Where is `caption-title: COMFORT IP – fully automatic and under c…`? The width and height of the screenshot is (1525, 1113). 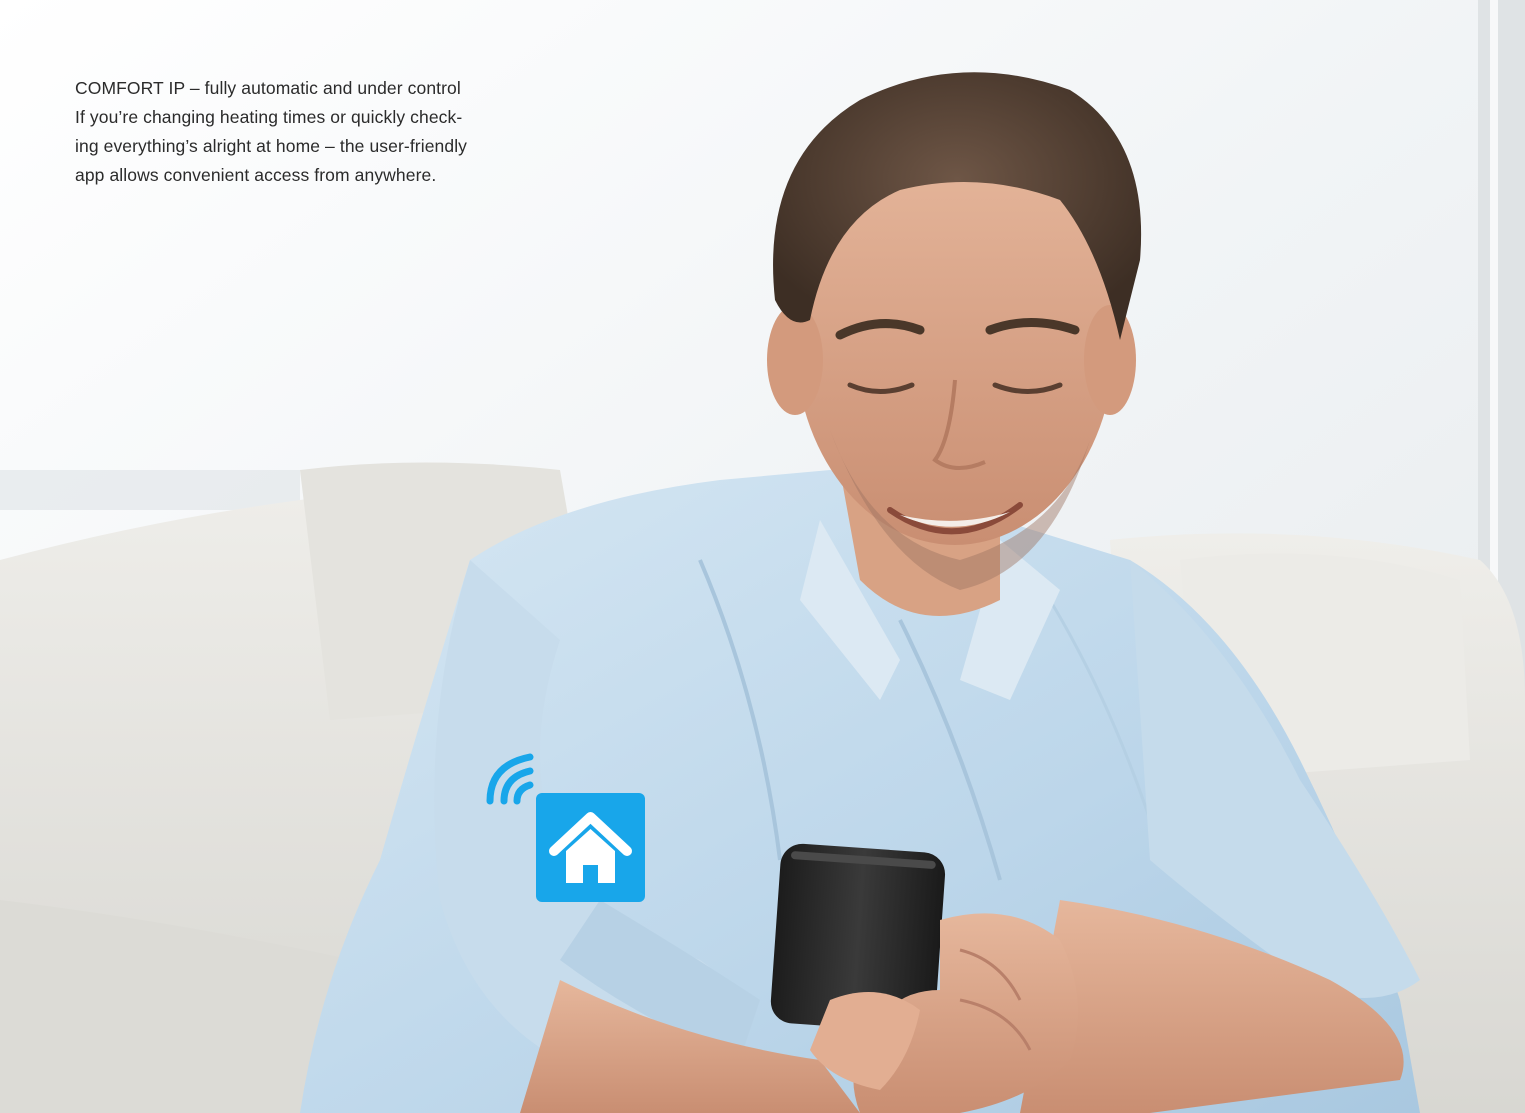
caption-title: COMFORT IP – fully automatic and under c… is located at coordinates (268, 88).